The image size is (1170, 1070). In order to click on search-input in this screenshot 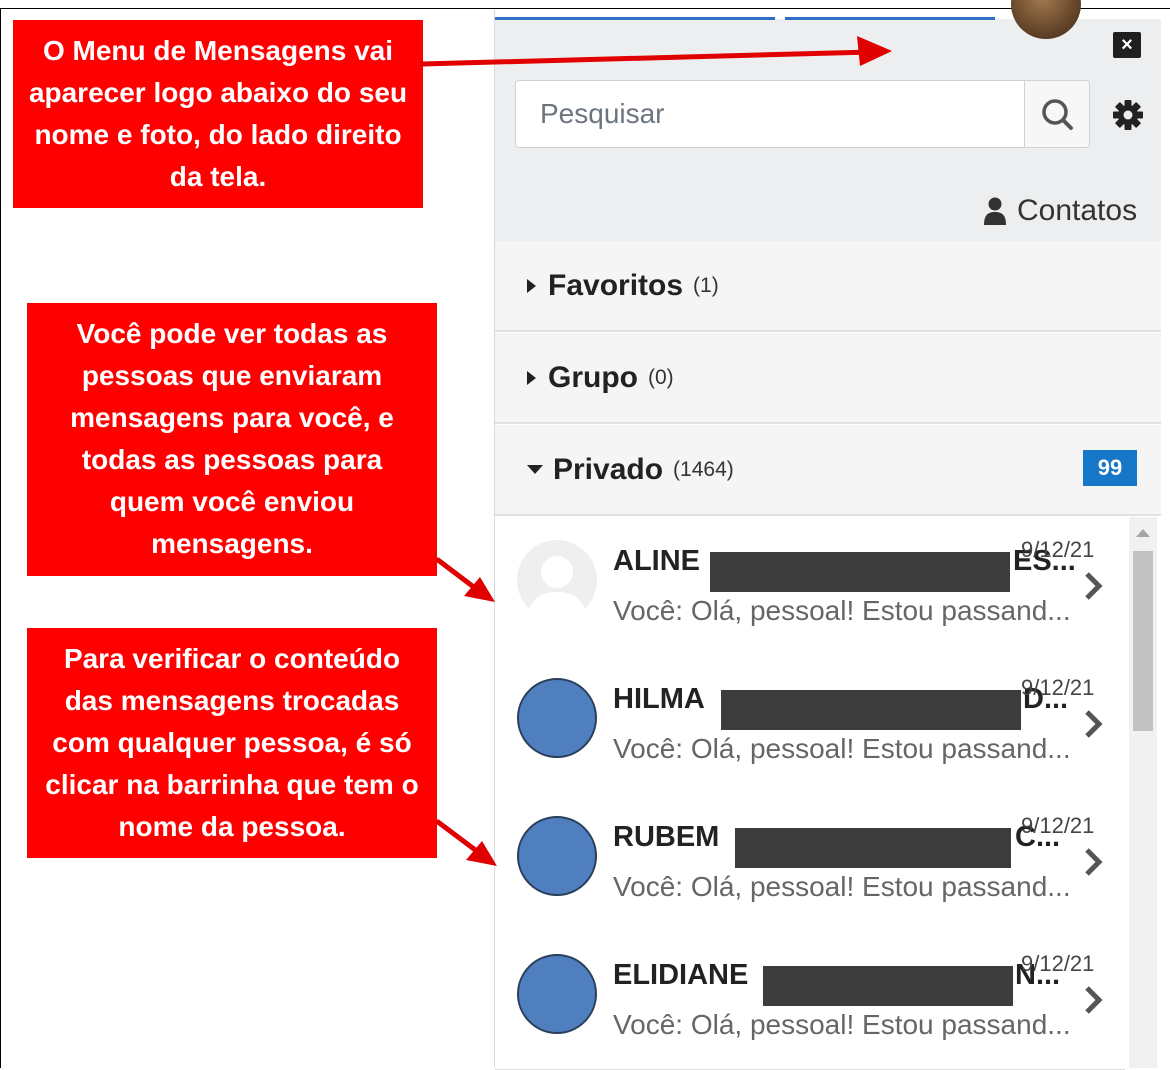, I will do `click(770, 114)`.